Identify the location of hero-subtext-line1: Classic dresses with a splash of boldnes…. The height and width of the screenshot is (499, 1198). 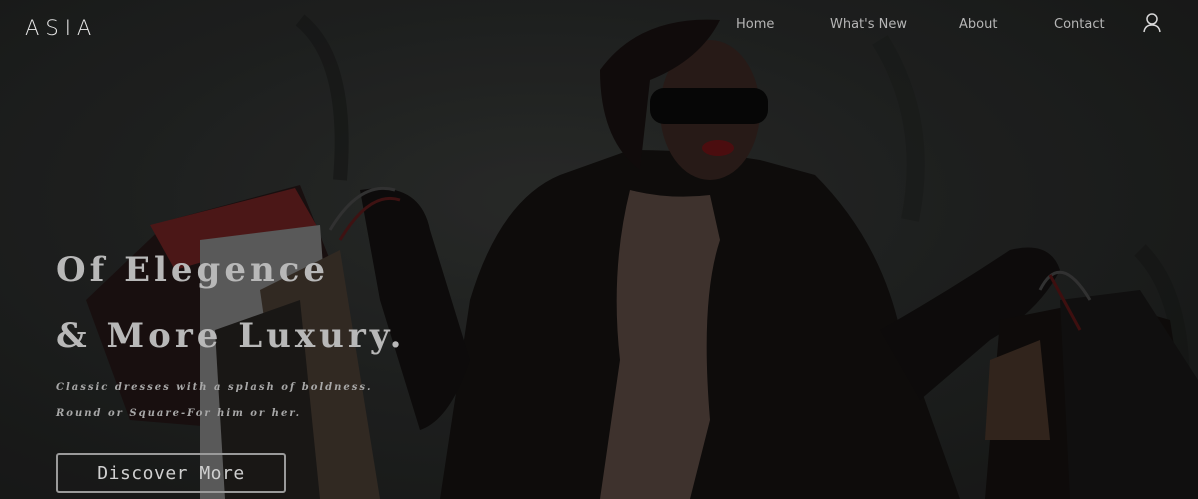
(214, 387).